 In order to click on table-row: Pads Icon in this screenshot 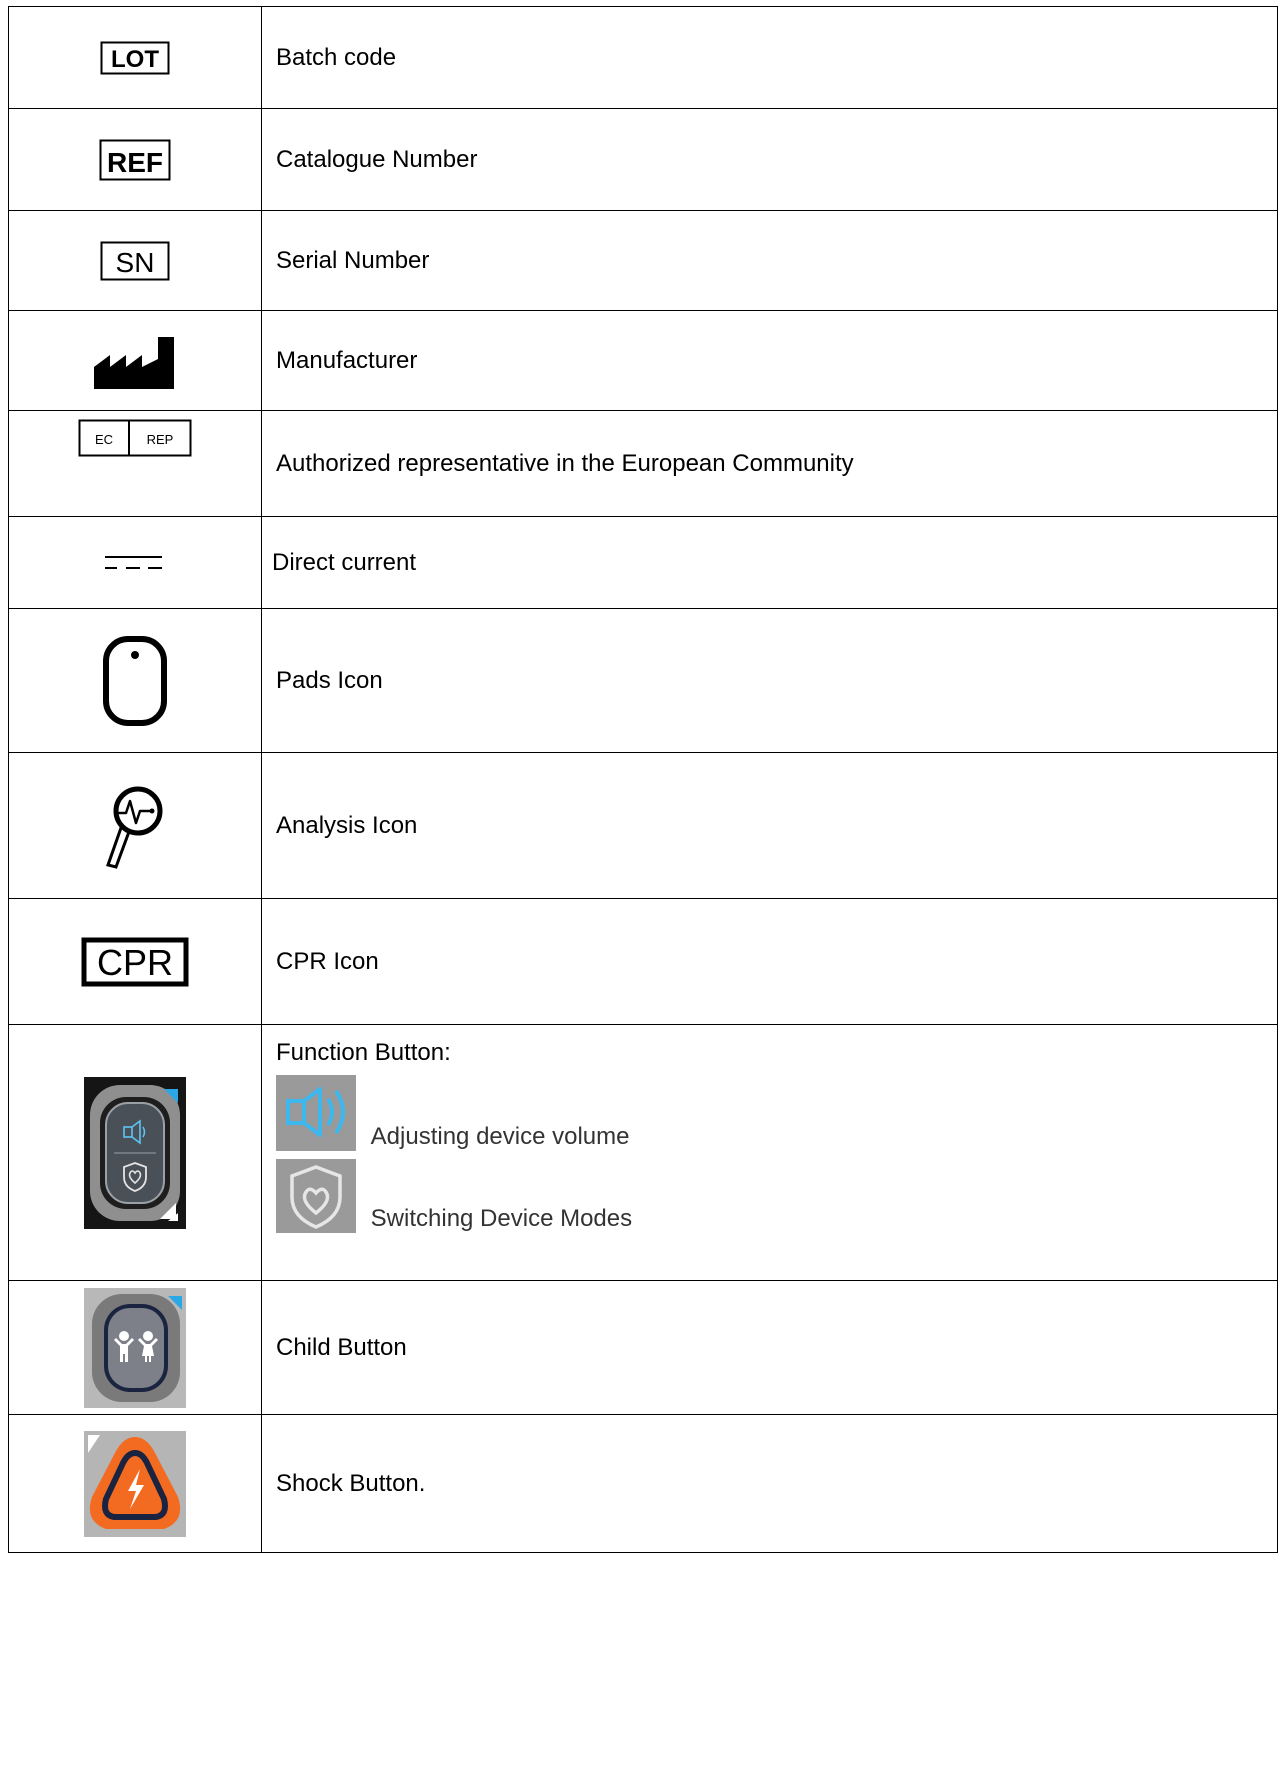, I will do `click(643, 680)`.